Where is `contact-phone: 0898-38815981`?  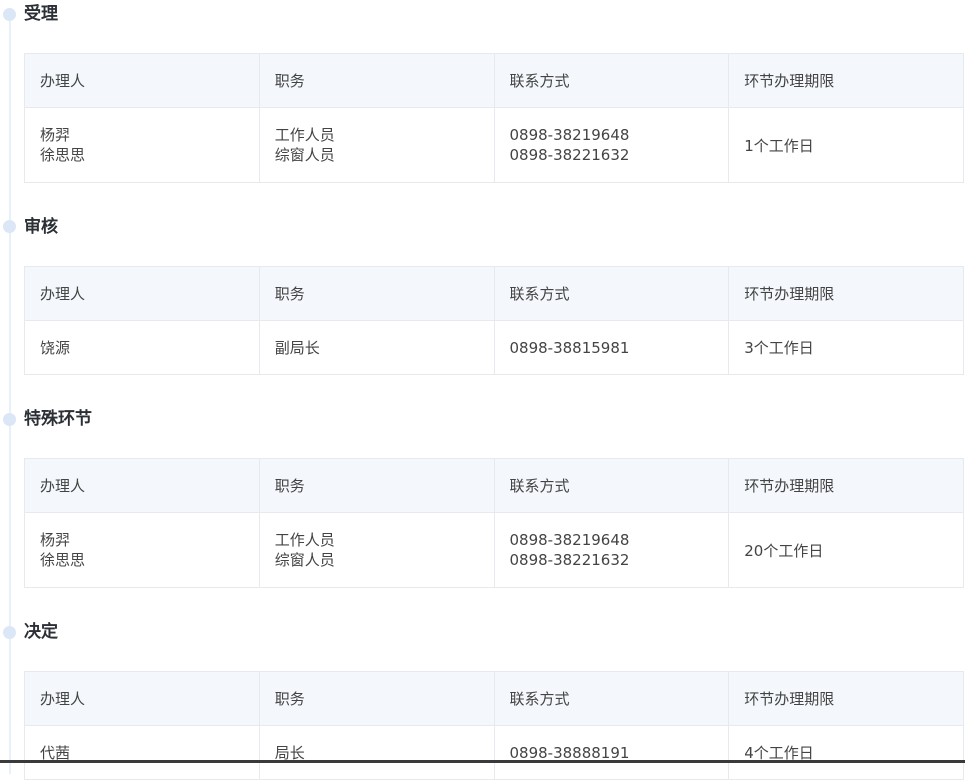 contact-phone: 0898-38815981 is located at coordinates (569, 347).